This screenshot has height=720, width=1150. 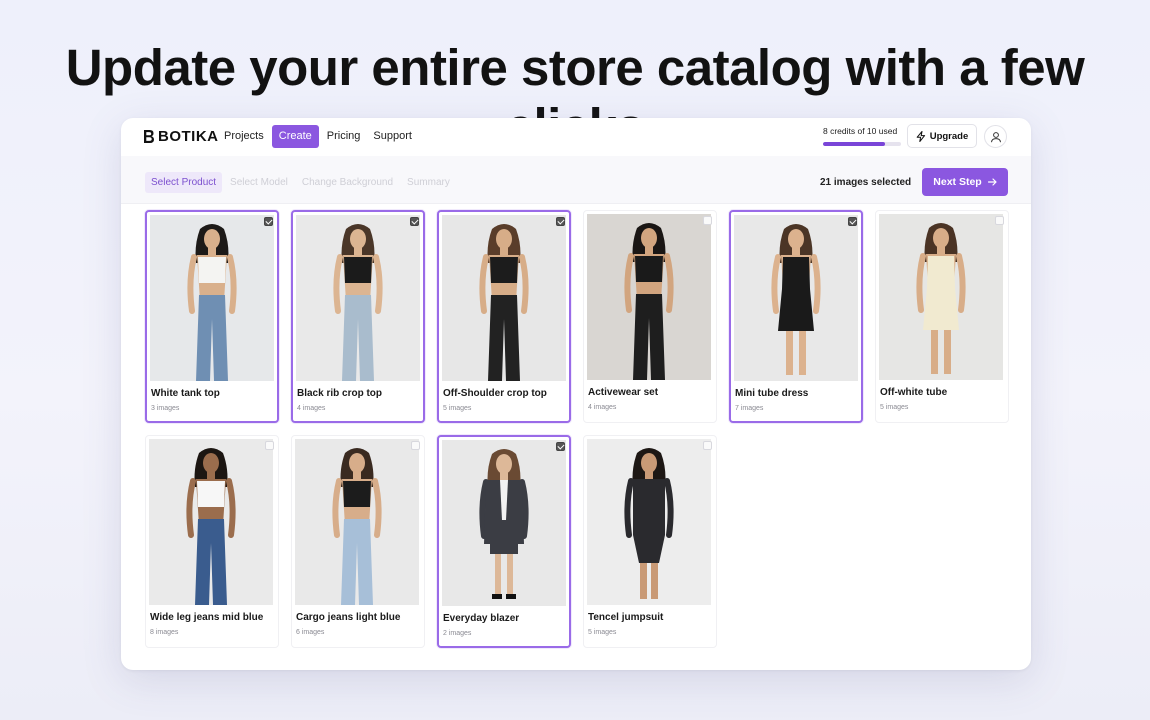 What do you see at coordinates (626, 617) in the screenshot?
I see `product-title: Tencel jumpsuit` at bounding box center [626, 617].